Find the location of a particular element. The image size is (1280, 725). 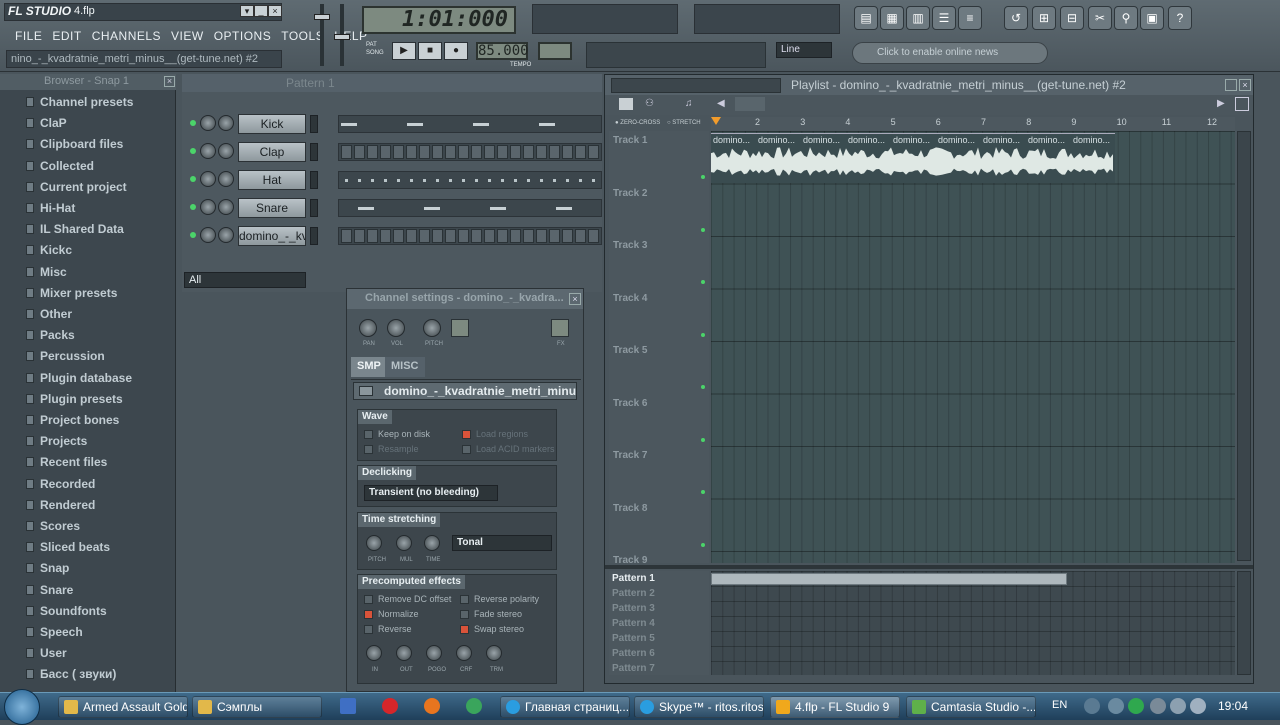

browser-item: Speech is located at coordinates (94, 632).